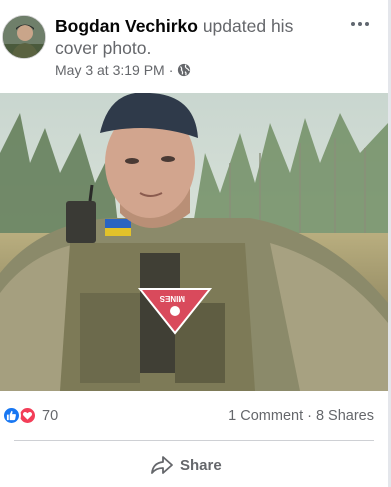  I want to click on post-stats: 70 1 Comment · 8 Shares, so click(194, 416).